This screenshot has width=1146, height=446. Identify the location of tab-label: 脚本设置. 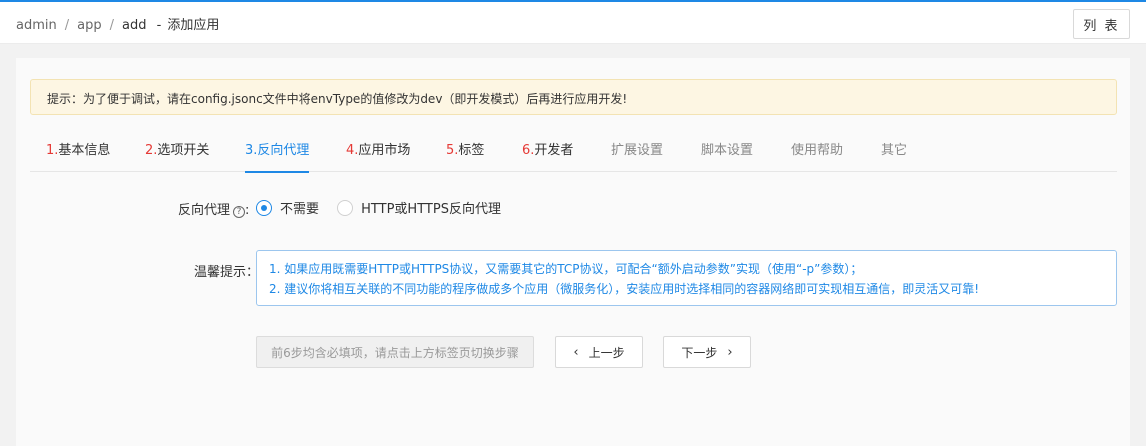
(727, 150).